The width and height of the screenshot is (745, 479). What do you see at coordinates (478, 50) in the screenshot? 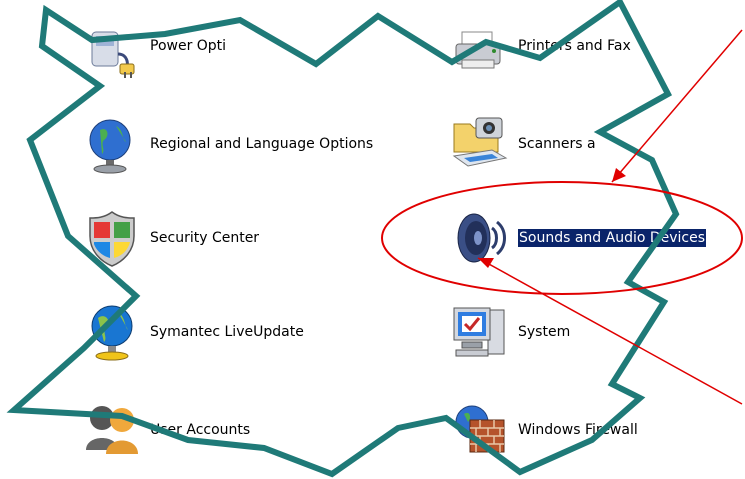
I see `printers-icon` at bounding box center [478, 50].